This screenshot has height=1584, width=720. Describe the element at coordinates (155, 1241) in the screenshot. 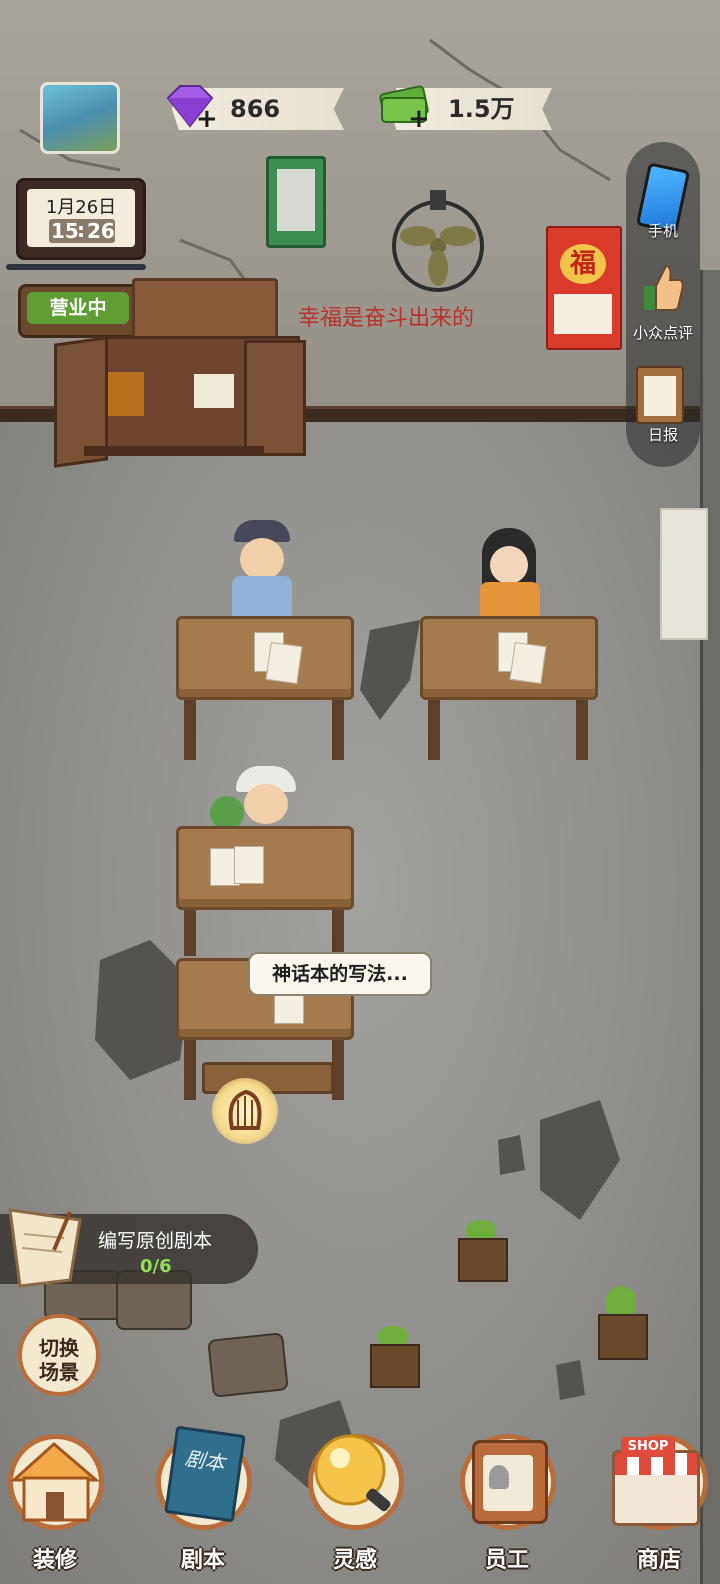

I see `task-title: 编写原创剧本` at that location.